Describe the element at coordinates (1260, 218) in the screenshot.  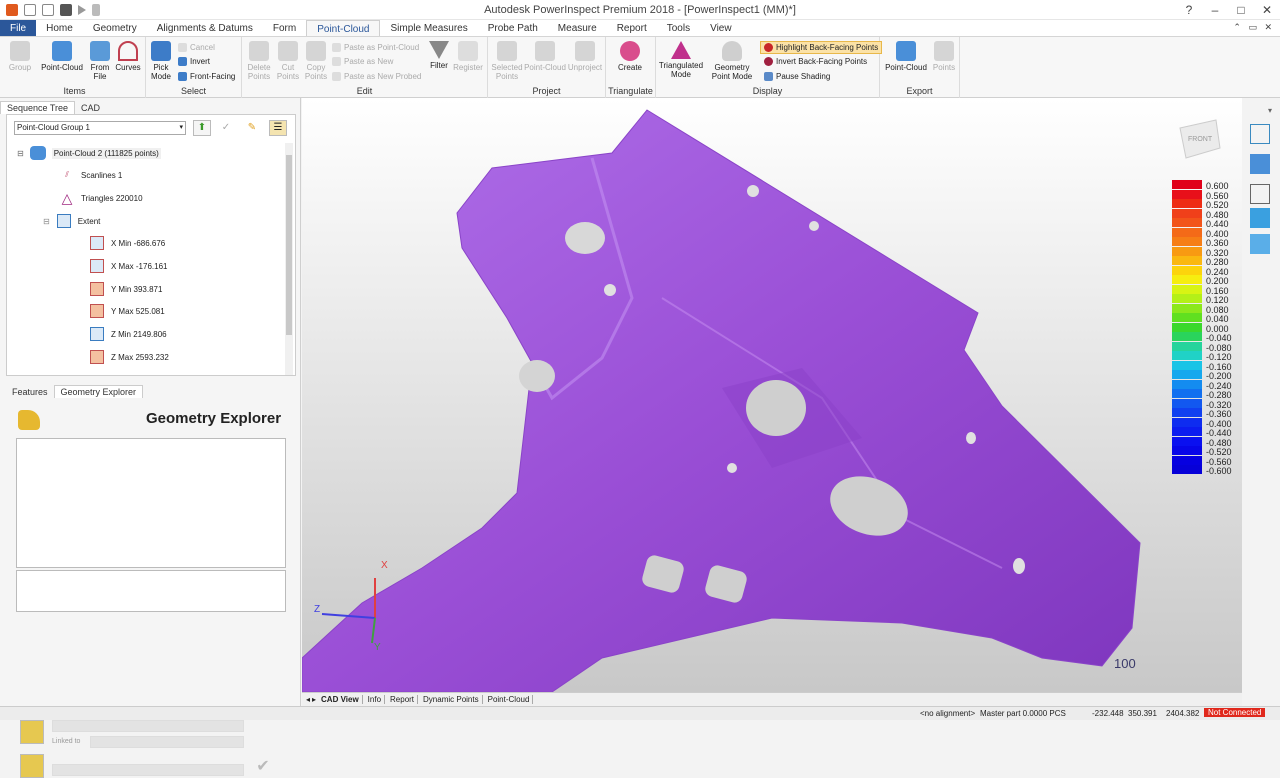
I see `shaded-view-icon` at that location.